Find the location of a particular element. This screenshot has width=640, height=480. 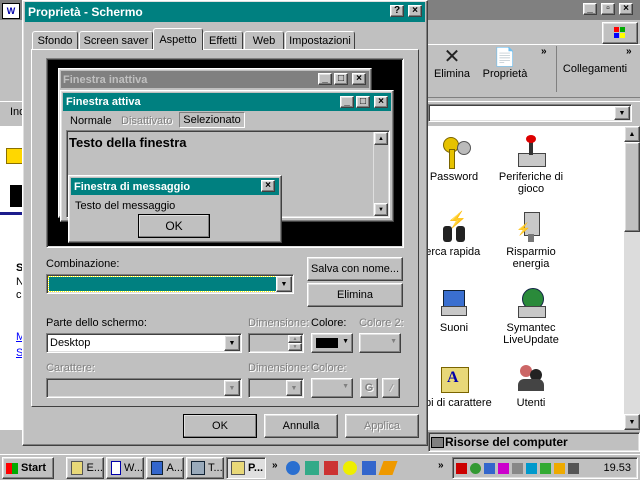

tray-overflow-icon: » is located at coordinates (441, 465).